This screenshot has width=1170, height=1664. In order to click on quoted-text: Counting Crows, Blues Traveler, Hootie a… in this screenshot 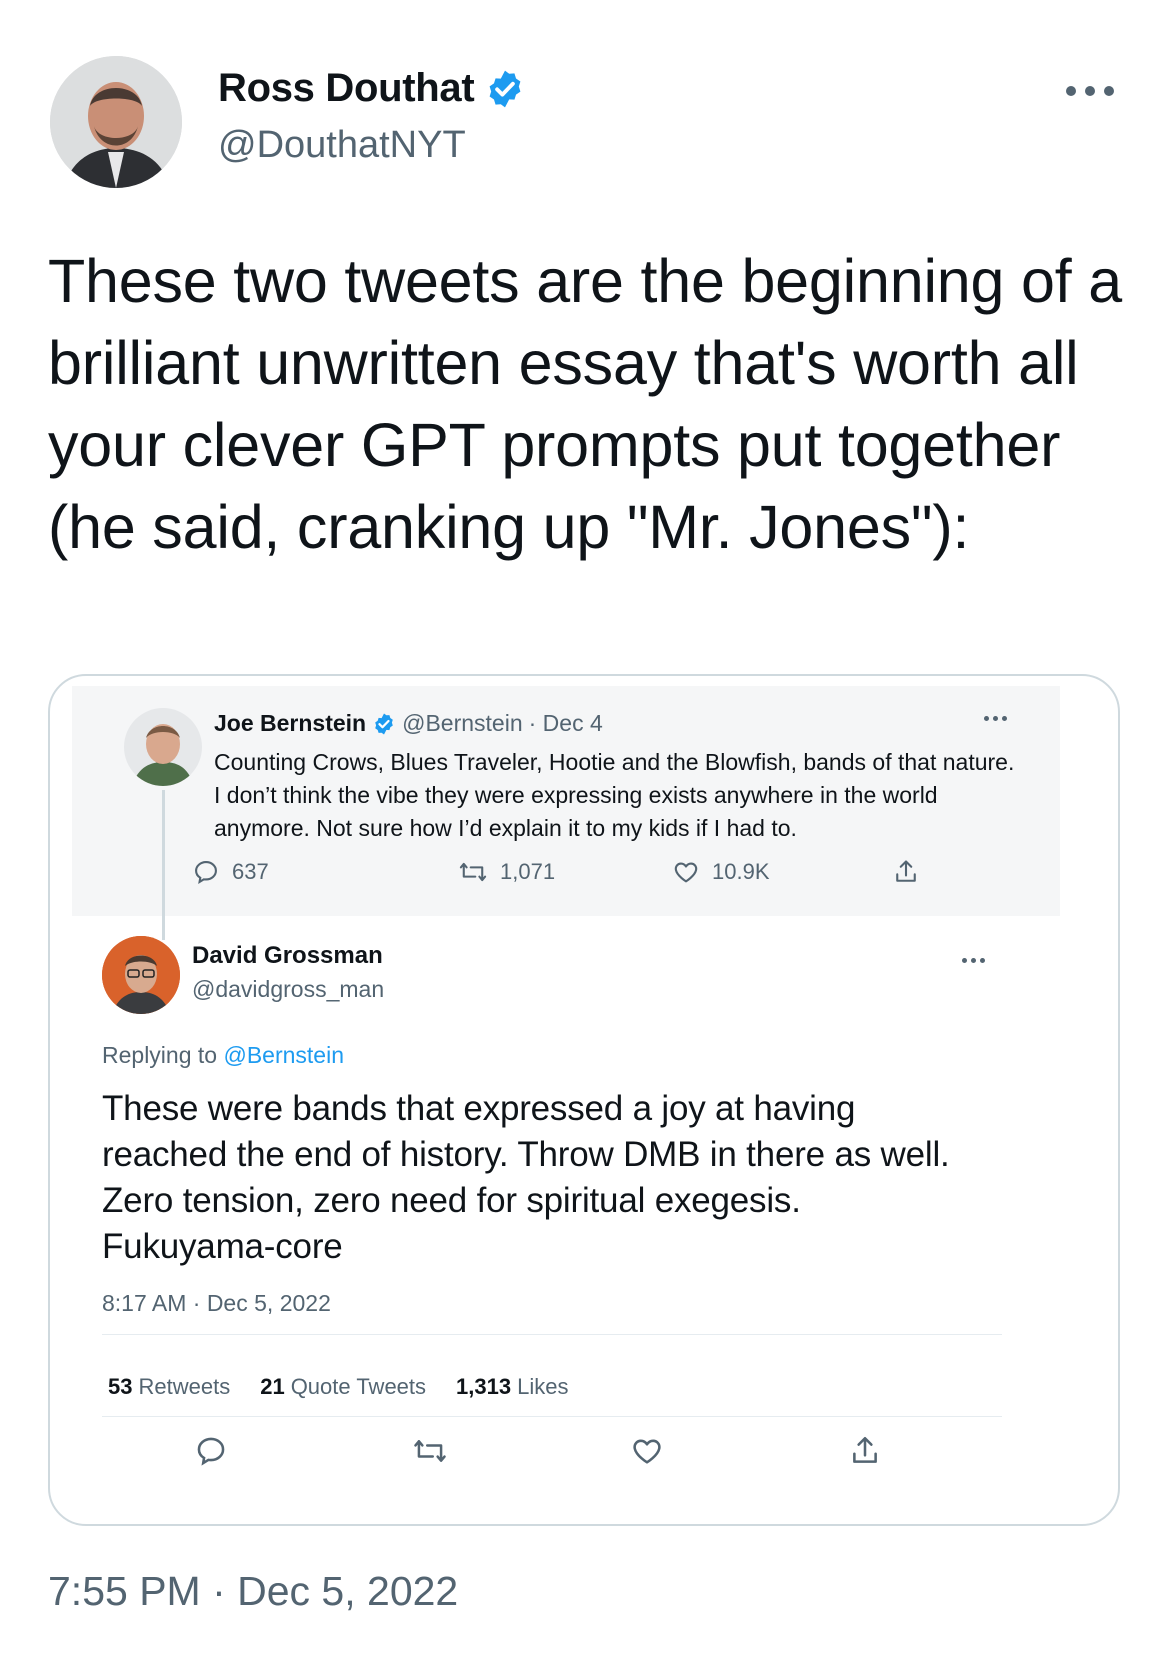, I will do `click(614, 795)`.